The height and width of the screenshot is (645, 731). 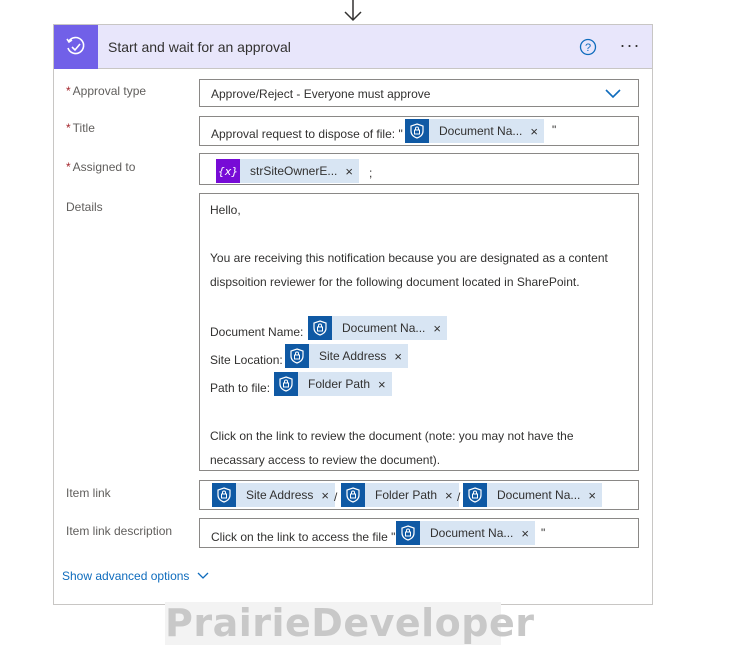 I want to click on show-advanced-options-link: Show advanced options, so click(x=135, y=576).